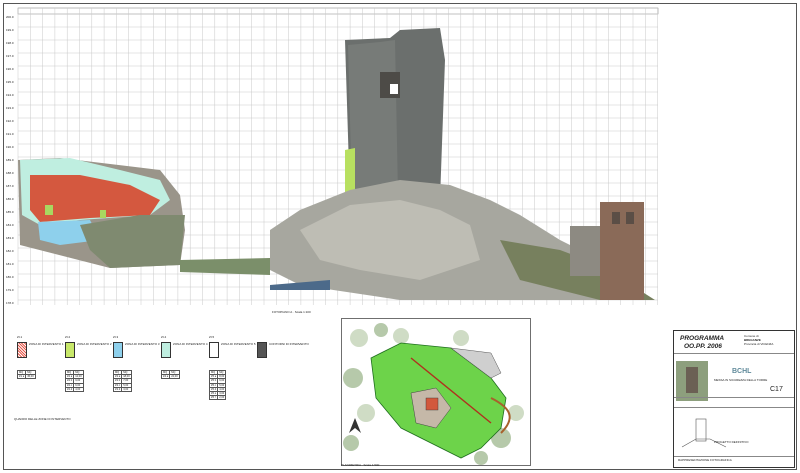 The image size is (800, 473). What do you see at coordinates (10, 251) in the screenshot?
I see `scale-tick-label: 182.0` at bounding box center [10, 251].